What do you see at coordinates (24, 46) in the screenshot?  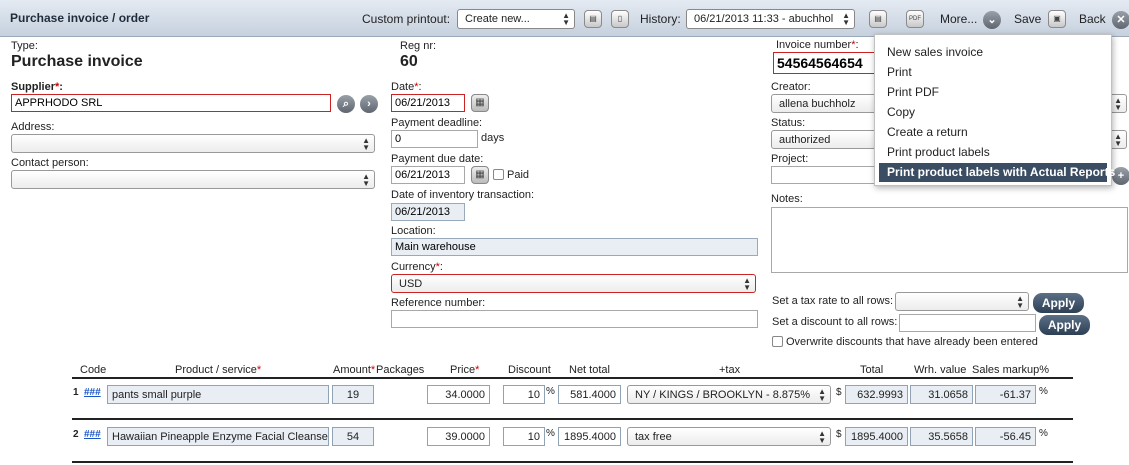 I see `type-label: Type:` at bounding box center [24, 46].